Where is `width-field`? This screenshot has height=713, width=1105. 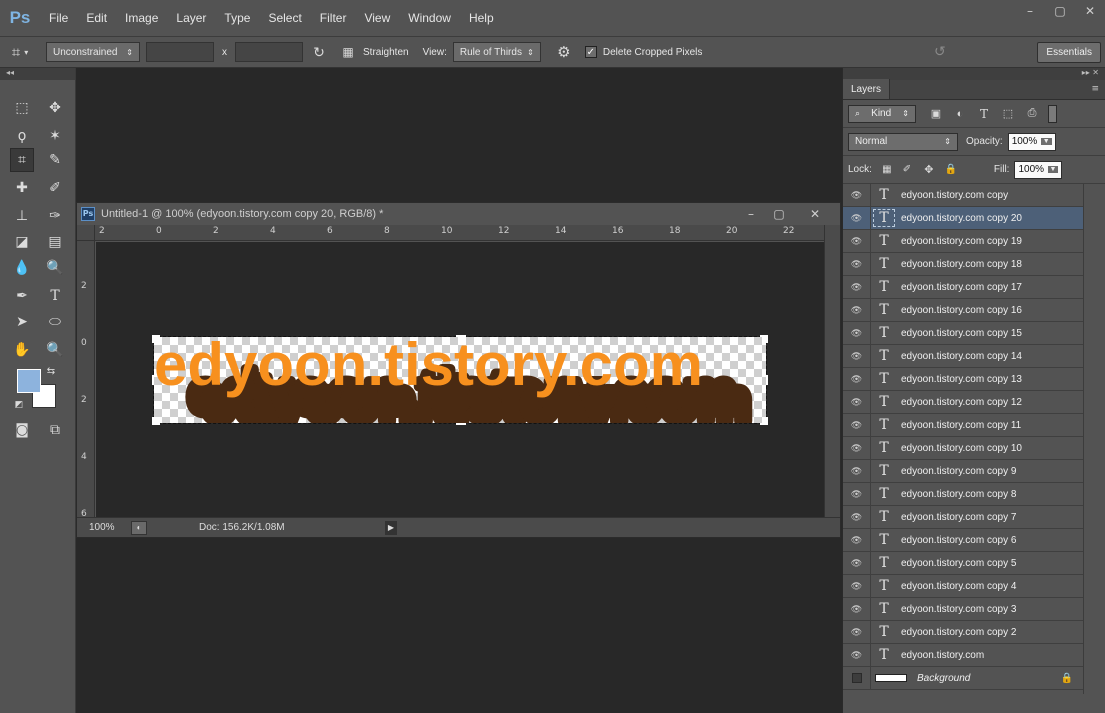
width-field is located at coordinates (180, 52).